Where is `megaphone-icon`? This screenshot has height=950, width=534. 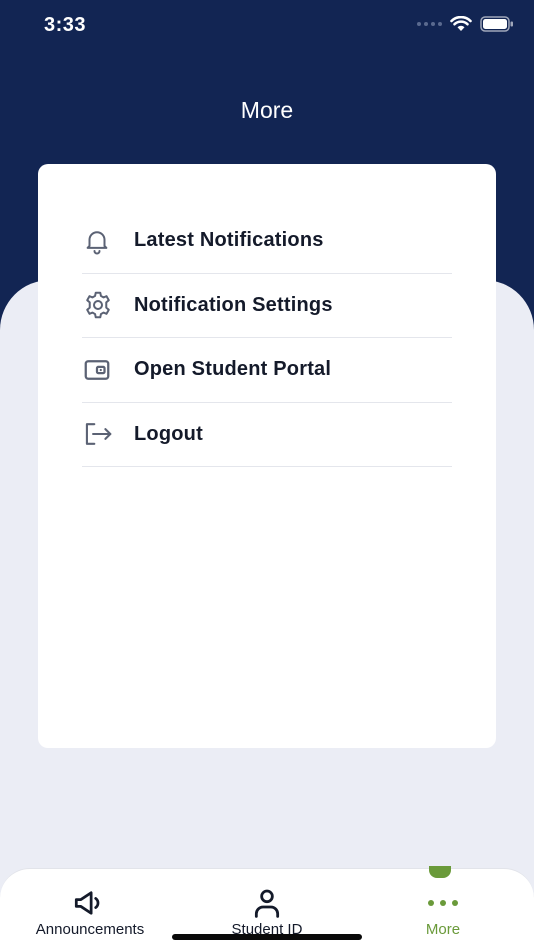
megaphone-icon is located at coordinates (90, 903).